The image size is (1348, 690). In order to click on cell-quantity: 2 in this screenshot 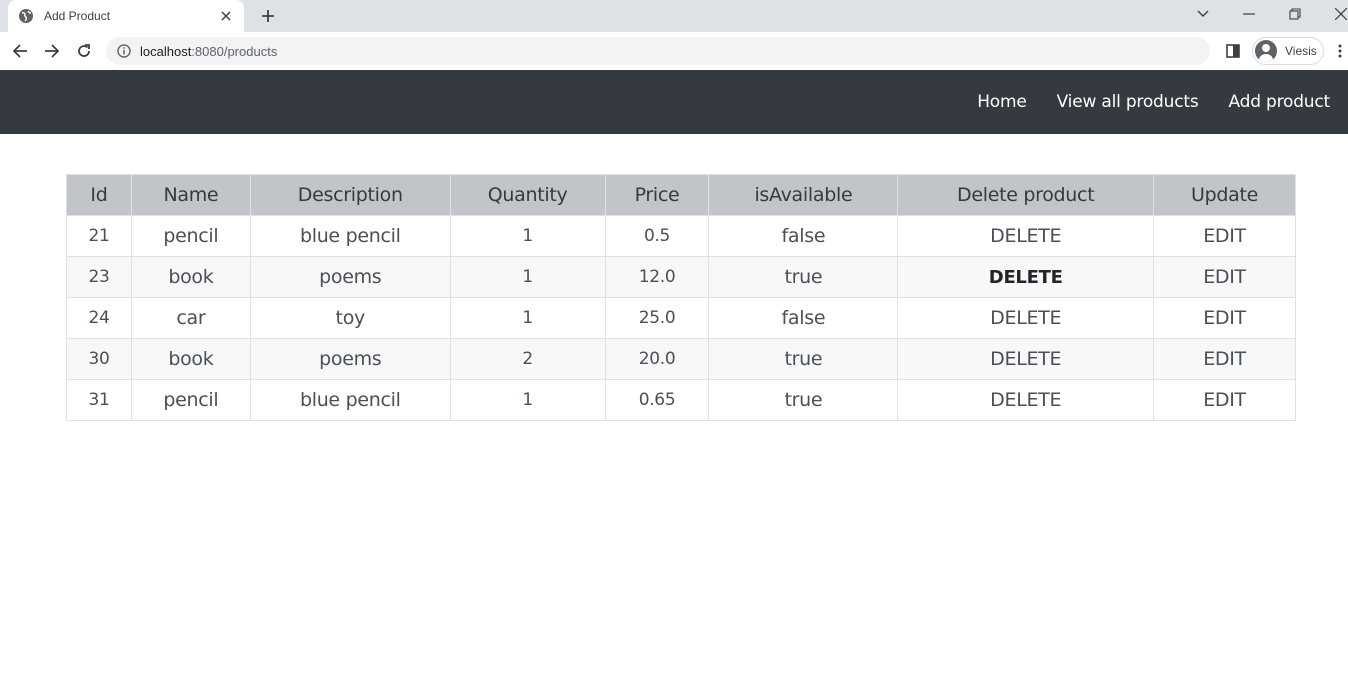, I will do `click(527, 359)`.